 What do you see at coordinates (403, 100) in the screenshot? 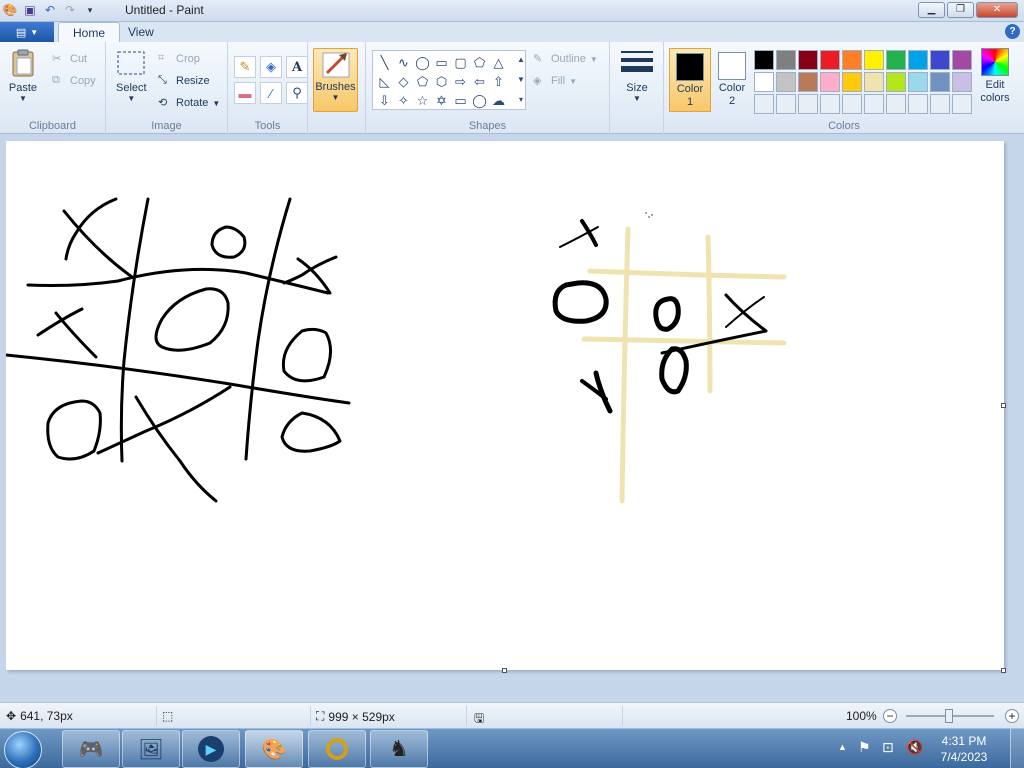
I see `four-point-star-shape-icon: ✧` at bounding box center [403, 100].